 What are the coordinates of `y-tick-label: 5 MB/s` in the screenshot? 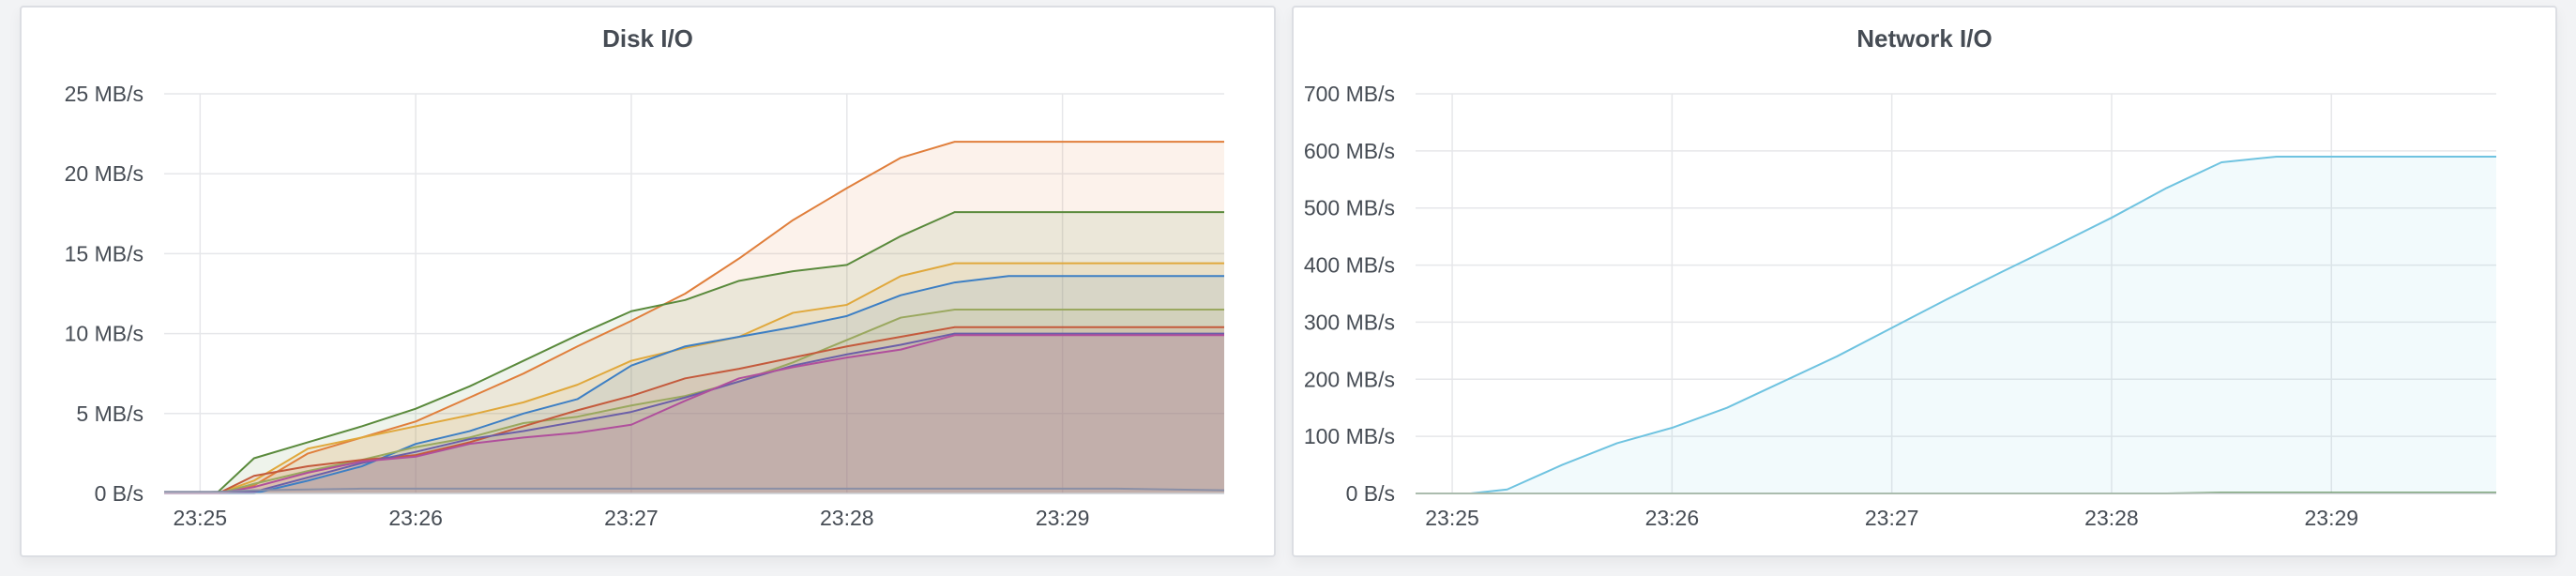 It's located at (110, 414).